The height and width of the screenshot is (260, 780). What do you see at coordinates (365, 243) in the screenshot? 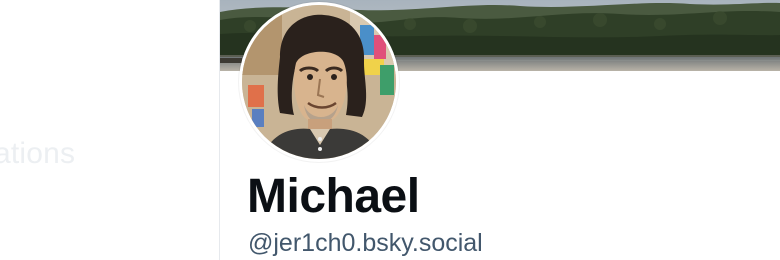
I see `profile-handle: @jer1ch0.bsky.social` at bounding box center [365, 243].